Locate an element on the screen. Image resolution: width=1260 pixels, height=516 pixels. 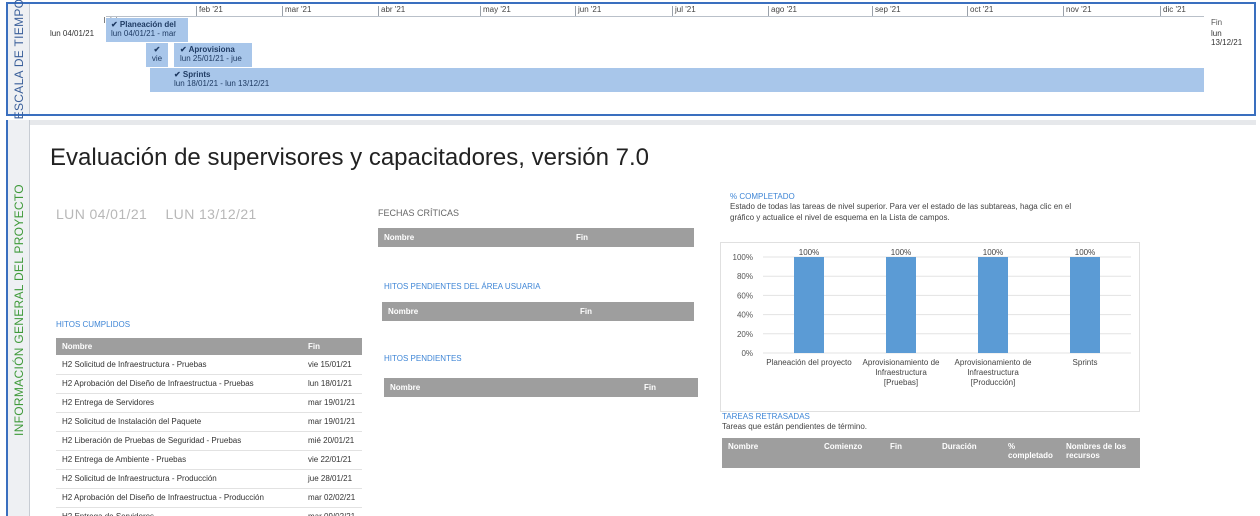
timeline-task-milestone: ✔ vie is located at coordinates (157, 55).